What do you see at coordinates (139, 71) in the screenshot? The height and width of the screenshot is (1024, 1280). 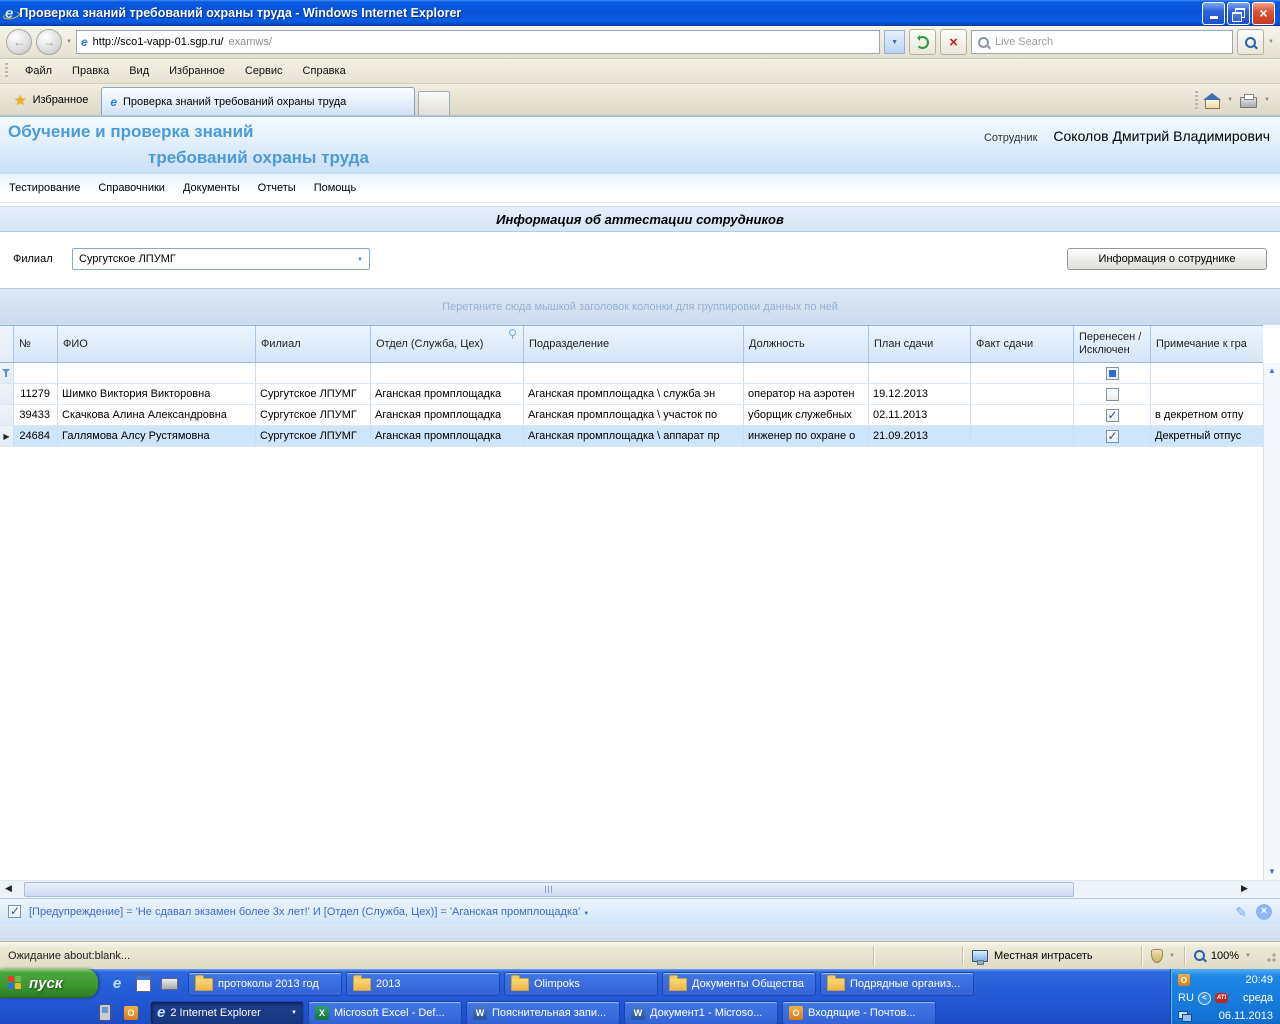 I see `menu-view: Вид` at bounding box center [139, 71].